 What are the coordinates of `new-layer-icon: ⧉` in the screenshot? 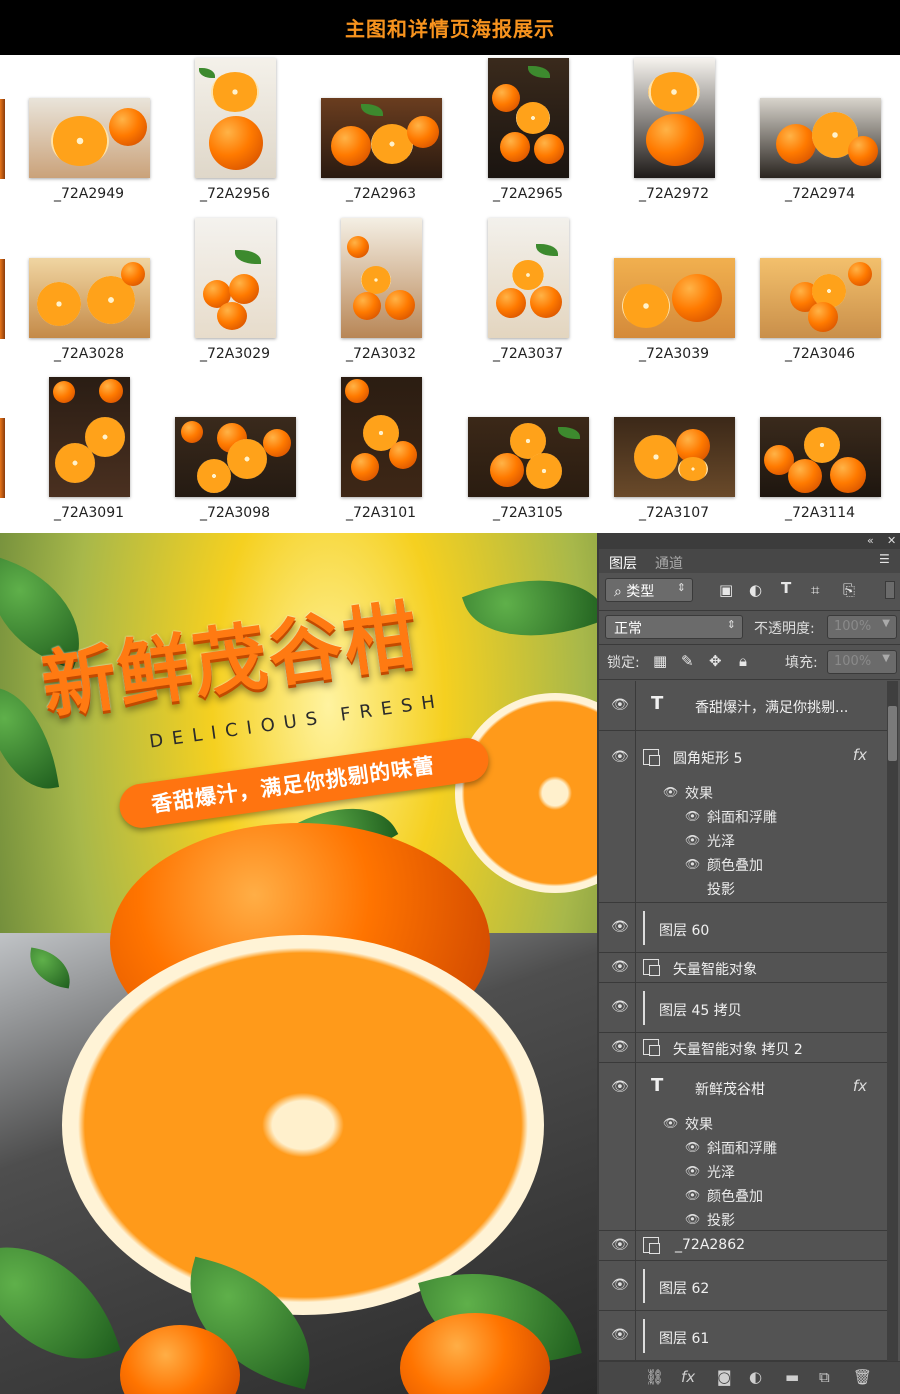 It's located at (824, 1377).